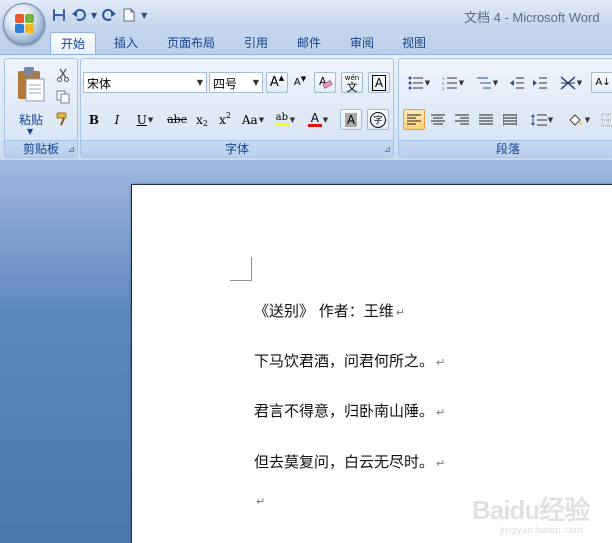  What do you see at coordinates (538, 119) in the screenshot?
I see `line-spacing-icon` at bounding box center [538, 119].